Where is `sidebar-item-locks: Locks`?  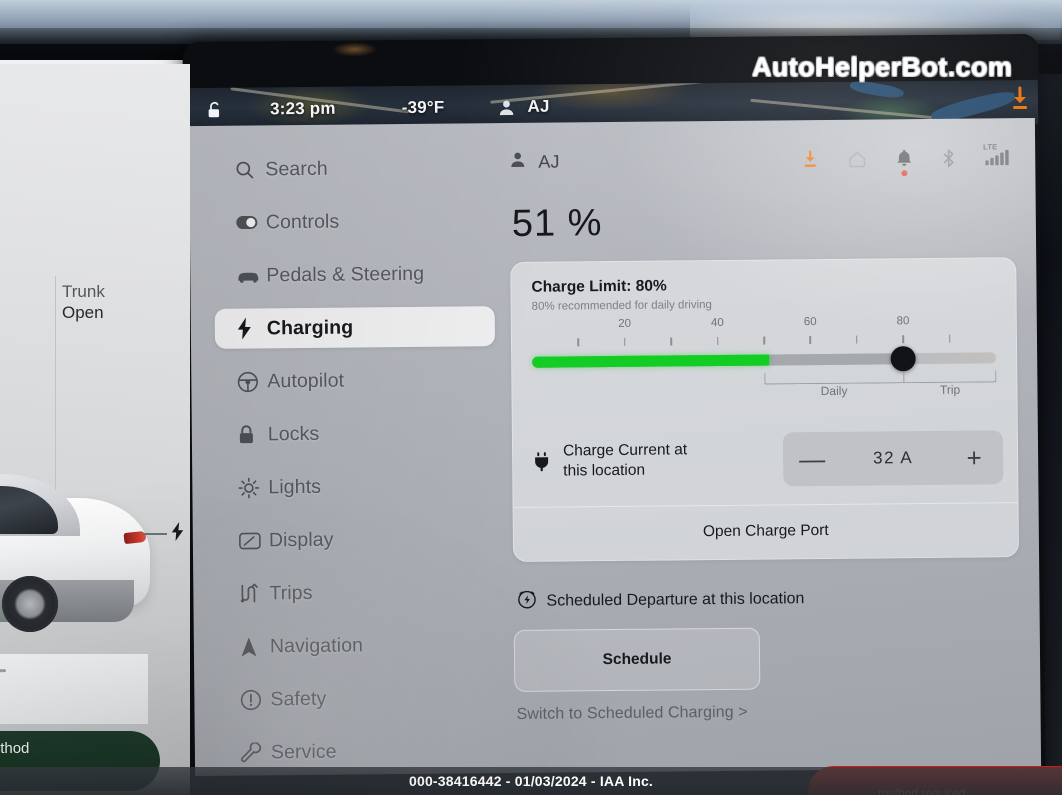
sidebar-item-locks: Locks is located at coordinates (356, 433).